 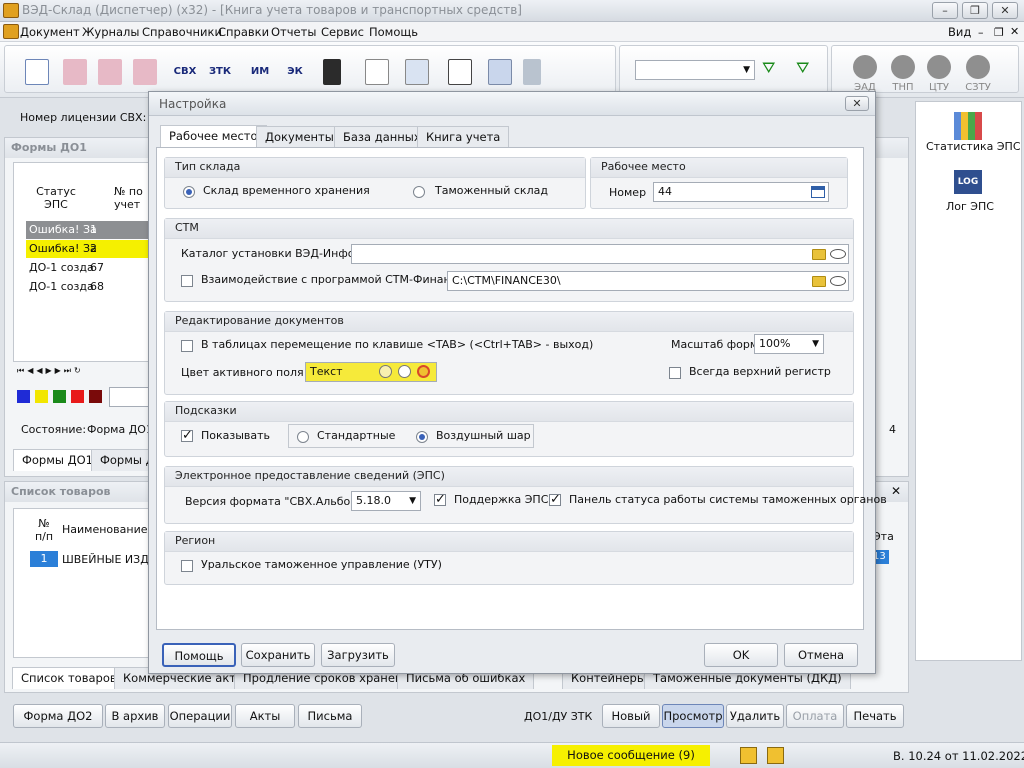 I want to click on columns-icon, so click(x=500, y=72).